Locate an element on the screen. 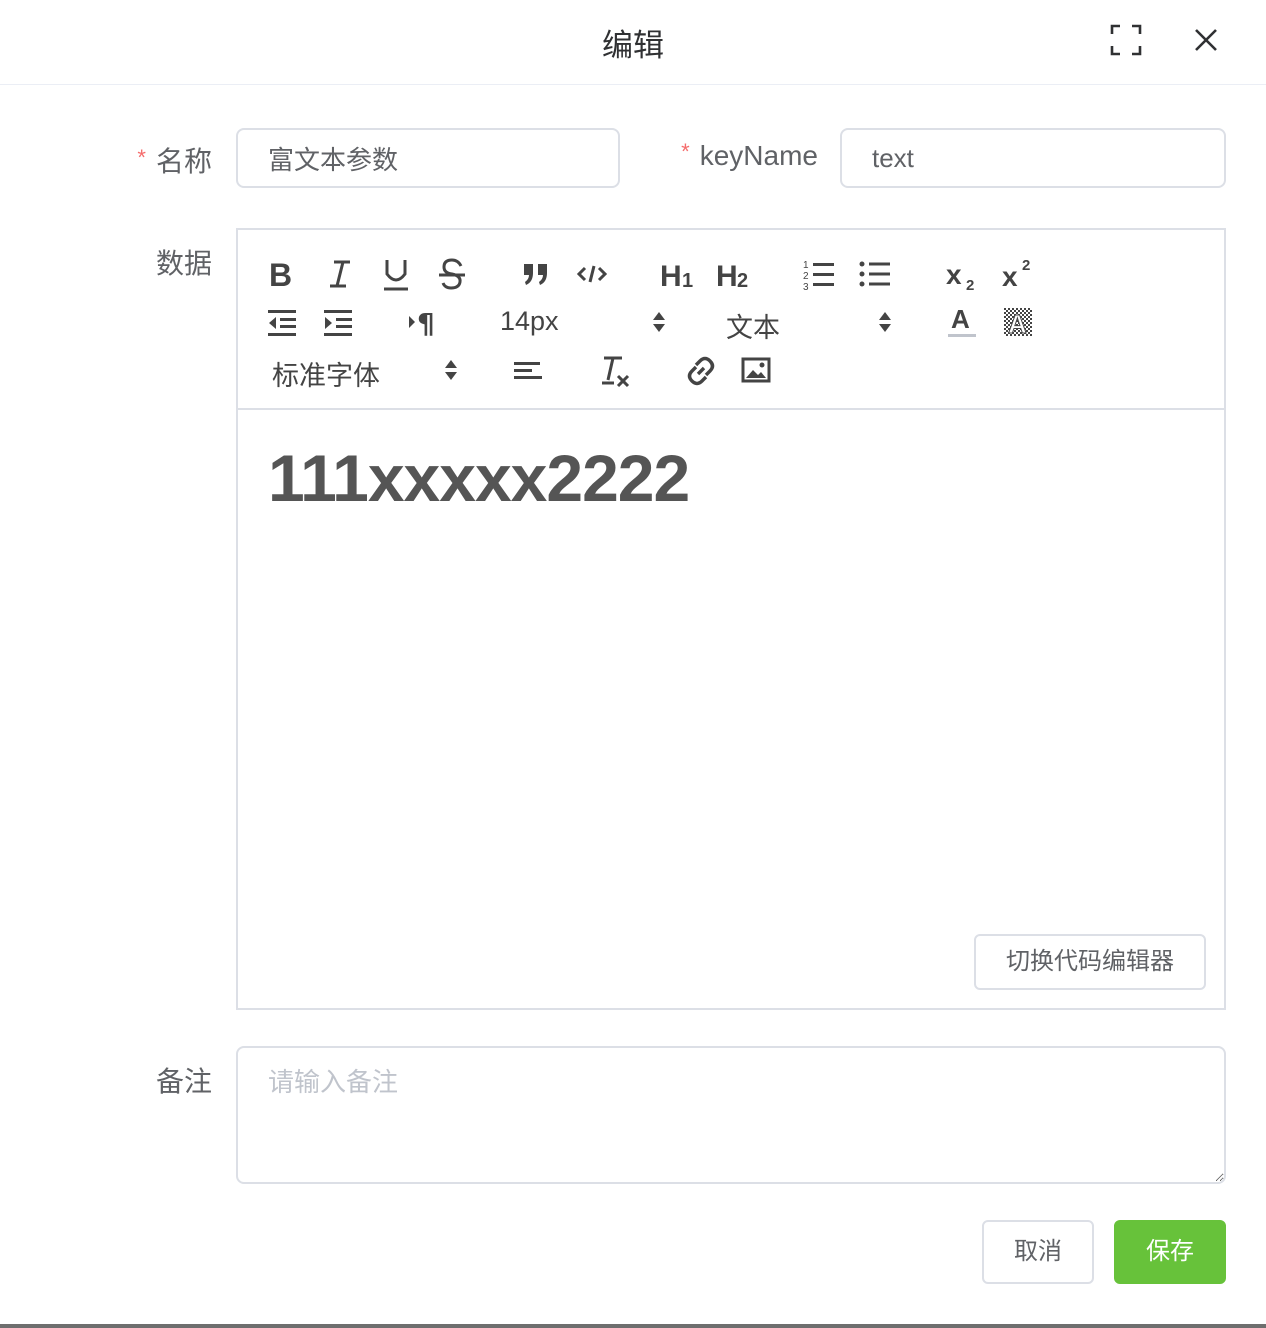 Image resolution: width=1266 pixels, height=1328 pixels. align-icon is located at coordinates (528, 370).